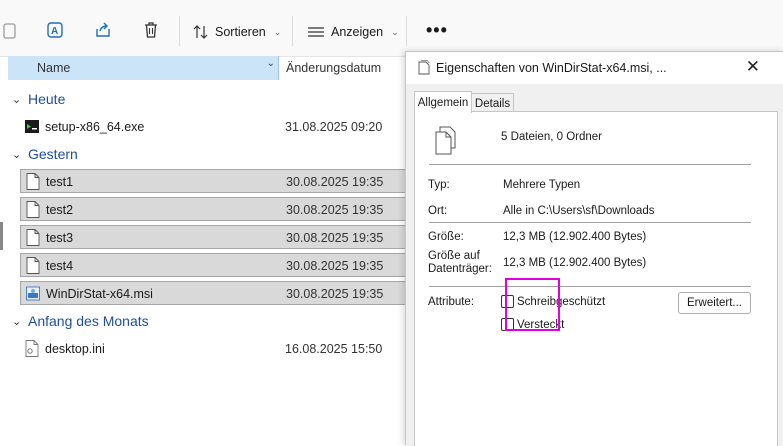 This screenshot has height=446, width=783. I want to click on file-name: desktop.ini, so click(75, 349).